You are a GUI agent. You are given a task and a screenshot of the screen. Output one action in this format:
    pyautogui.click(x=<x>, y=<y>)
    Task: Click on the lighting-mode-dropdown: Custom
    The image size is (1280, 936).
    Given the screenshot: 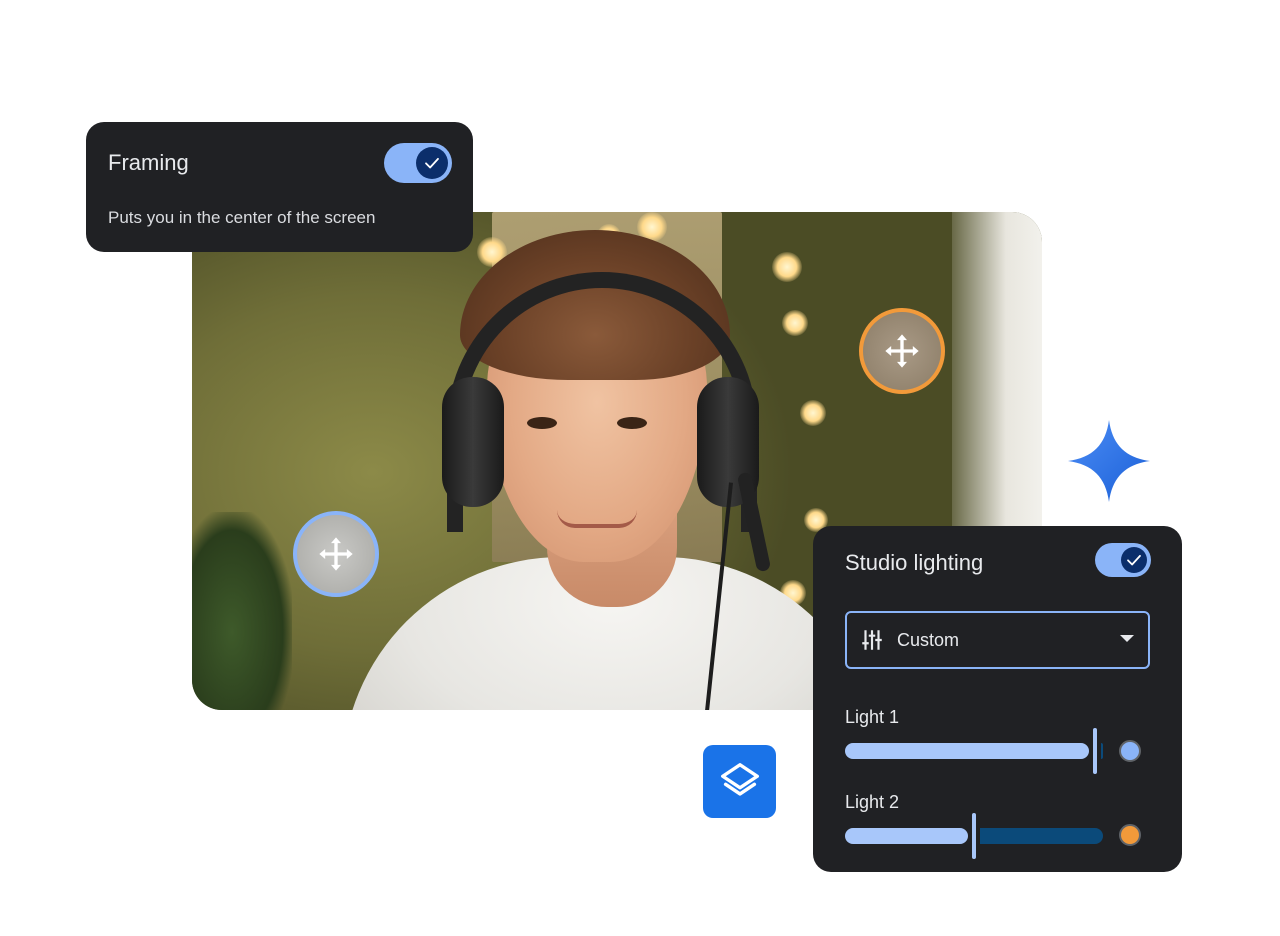 What is the action you would take?
    pyautogui.click(x=997, y=640)
    